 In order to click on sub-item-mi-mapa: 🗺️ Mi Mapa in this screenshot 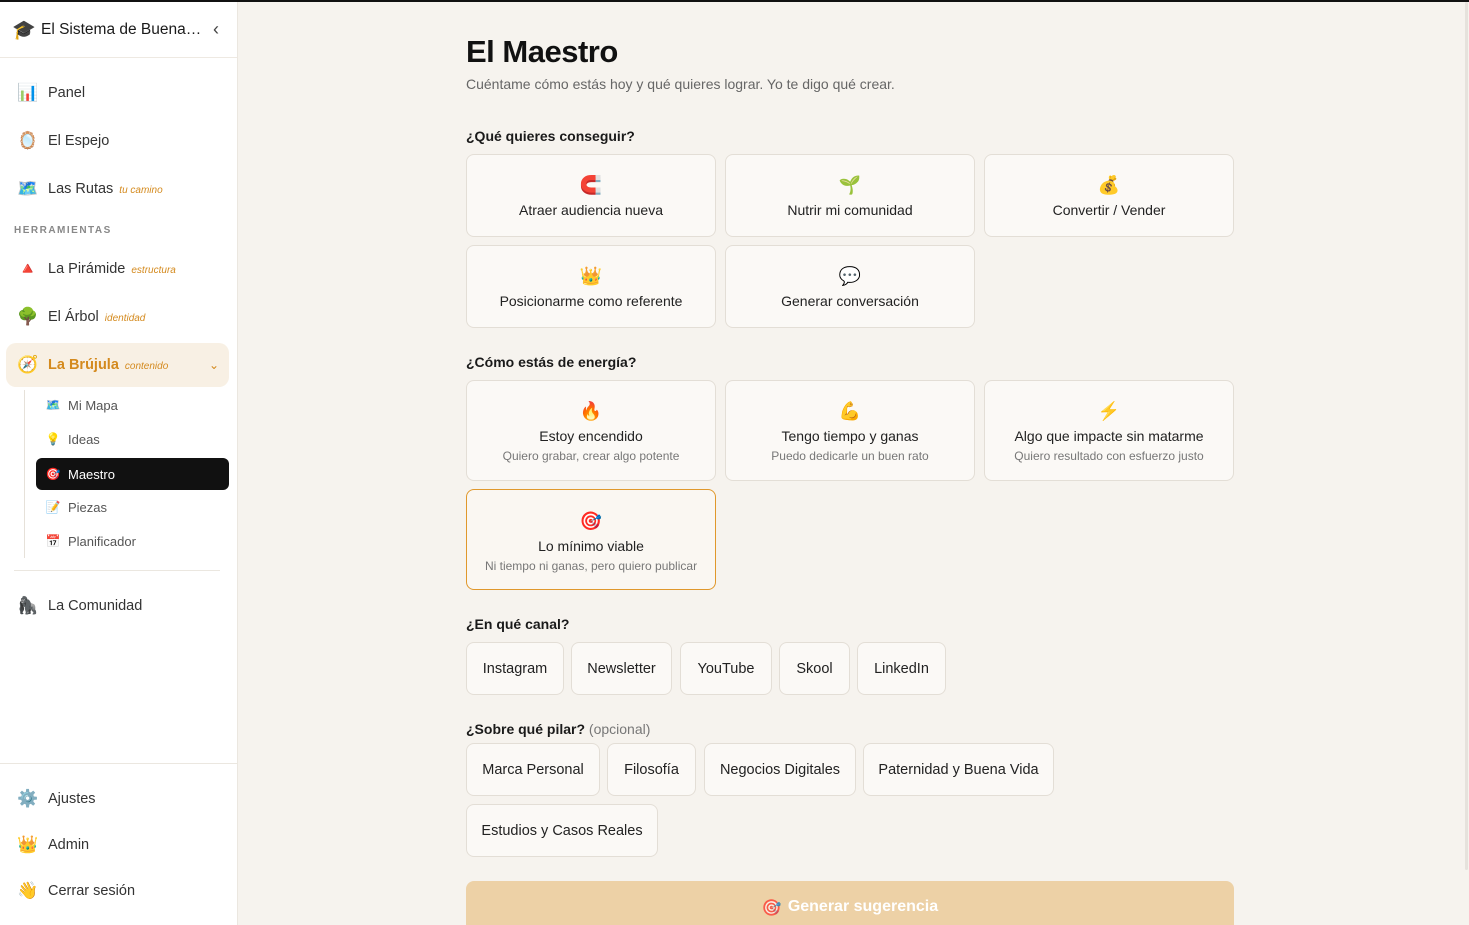, I will do `click(132, 405)`.